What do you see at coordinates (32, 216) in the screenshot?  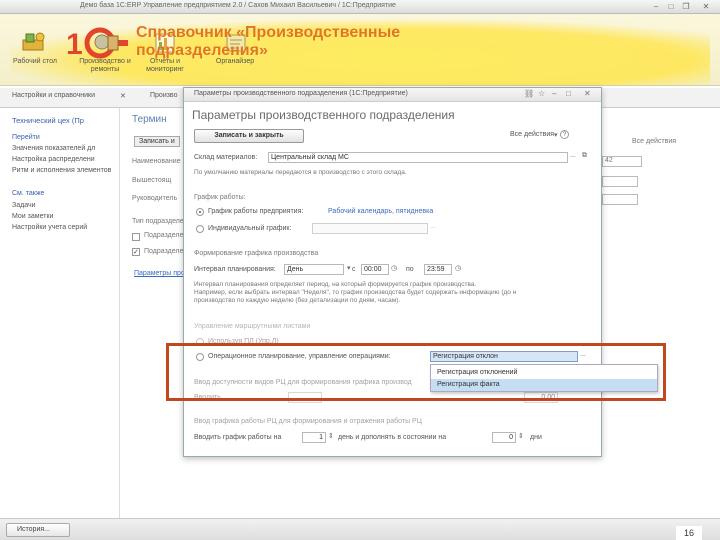 I see `nav-item: Мои заметки` at bounding box center [32, 216].